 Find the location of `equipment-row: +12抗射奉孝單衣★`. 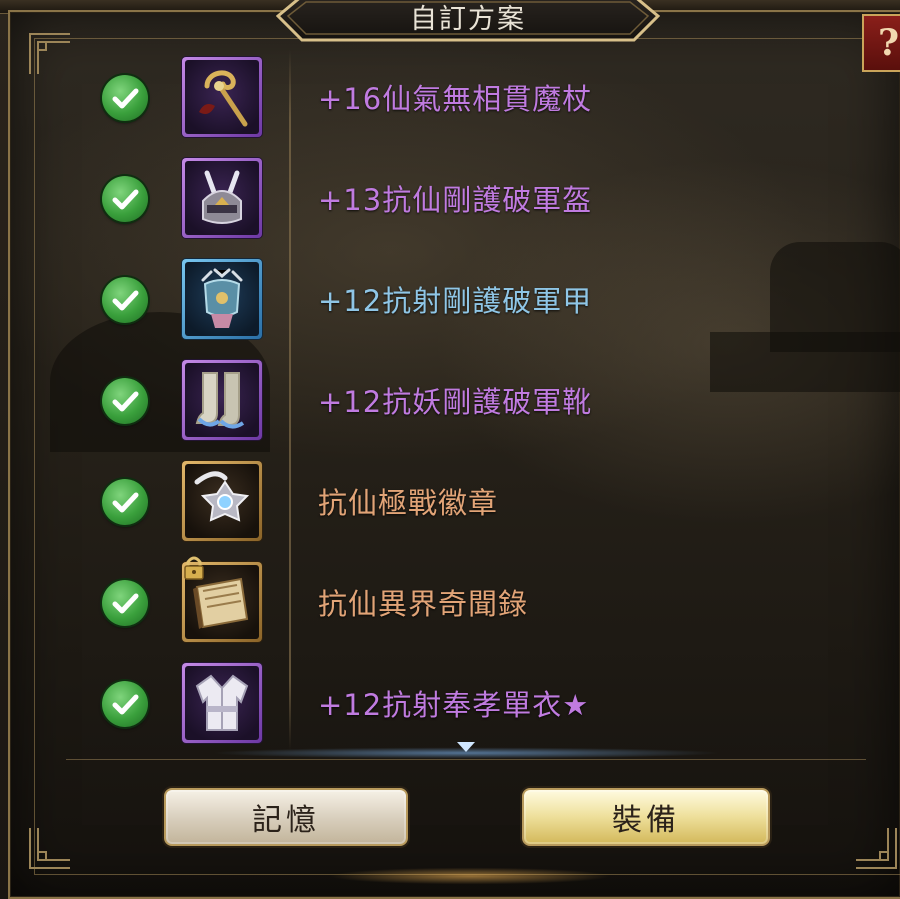

equipment-row: +12抗射奉孝單衣★ is located at coordinates (450, 705).